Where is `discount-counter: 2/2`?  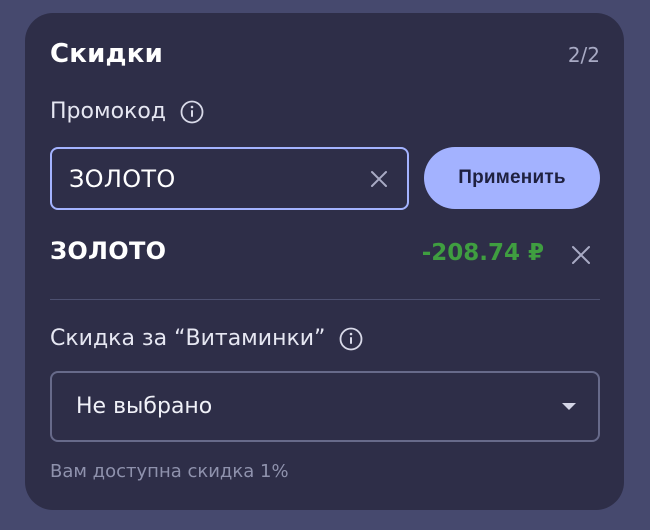 discount-counter: 2/2 is located at coordinates (583, 55).